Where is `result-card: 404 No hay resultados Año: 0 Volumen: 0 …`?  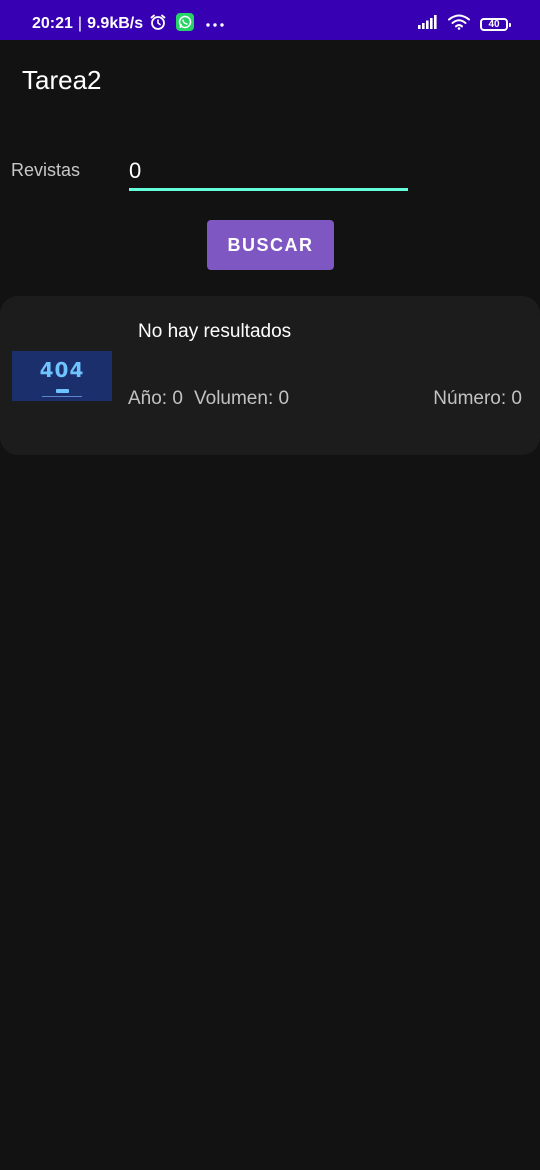
result-card: 404 No hay resultados Año: 0 Volumen: 0 … is located at coordinates (270, 375).